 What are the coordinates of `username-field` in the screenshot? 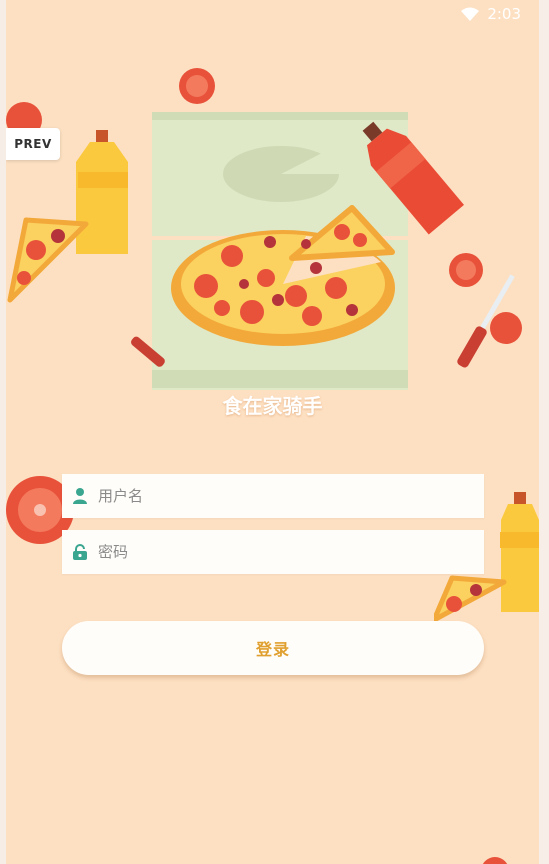 It's located at (273, 496).